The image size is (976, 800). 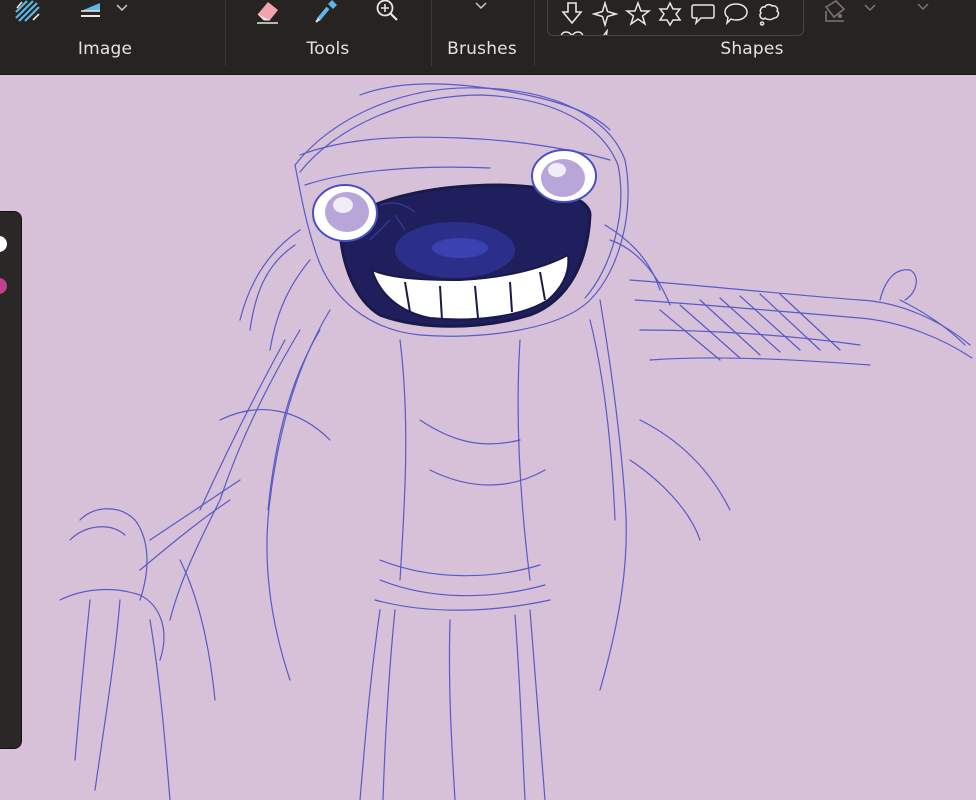 What do you see at coordinates (482, 49) in the screenshot?
I see `brushes-group-label: Brushes` at bounding box center [482, 49].